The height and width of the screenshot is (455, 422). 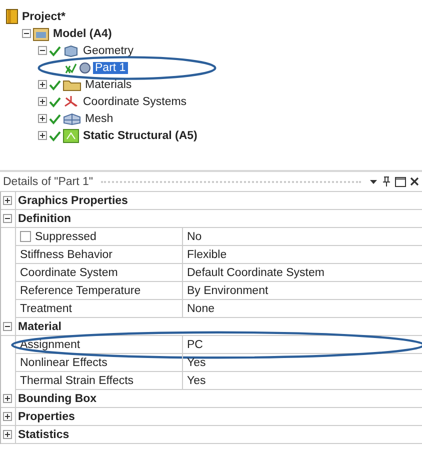 I want to click on axes-icon, so click(x=71, y=101).